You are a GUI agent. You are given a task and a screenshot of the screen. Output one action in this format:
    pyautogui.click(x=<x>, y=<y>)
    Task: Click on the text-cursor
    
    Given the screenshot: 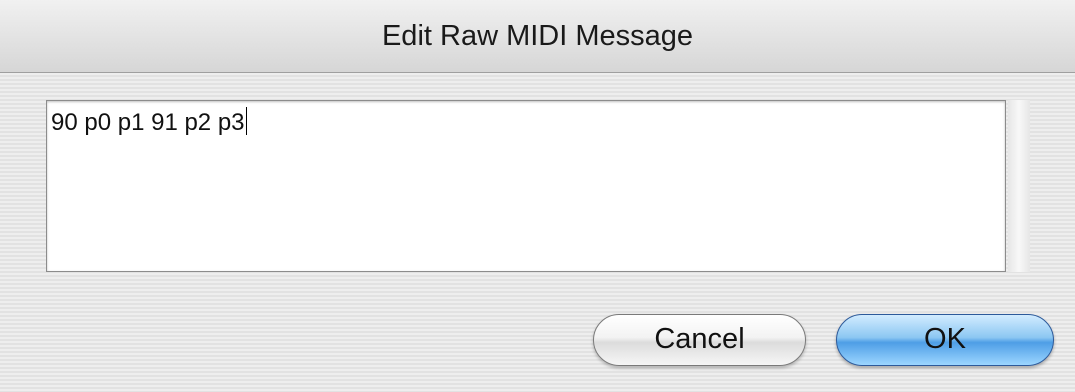 What is the action you would take?
    pyautogui.click(x=246, y=121)
    